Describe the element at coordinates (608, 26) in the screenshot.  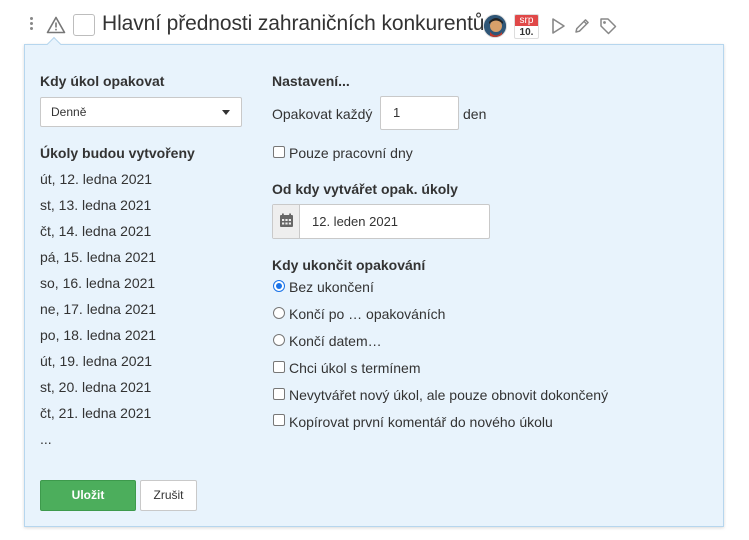
I see `tag-icon` at that location.